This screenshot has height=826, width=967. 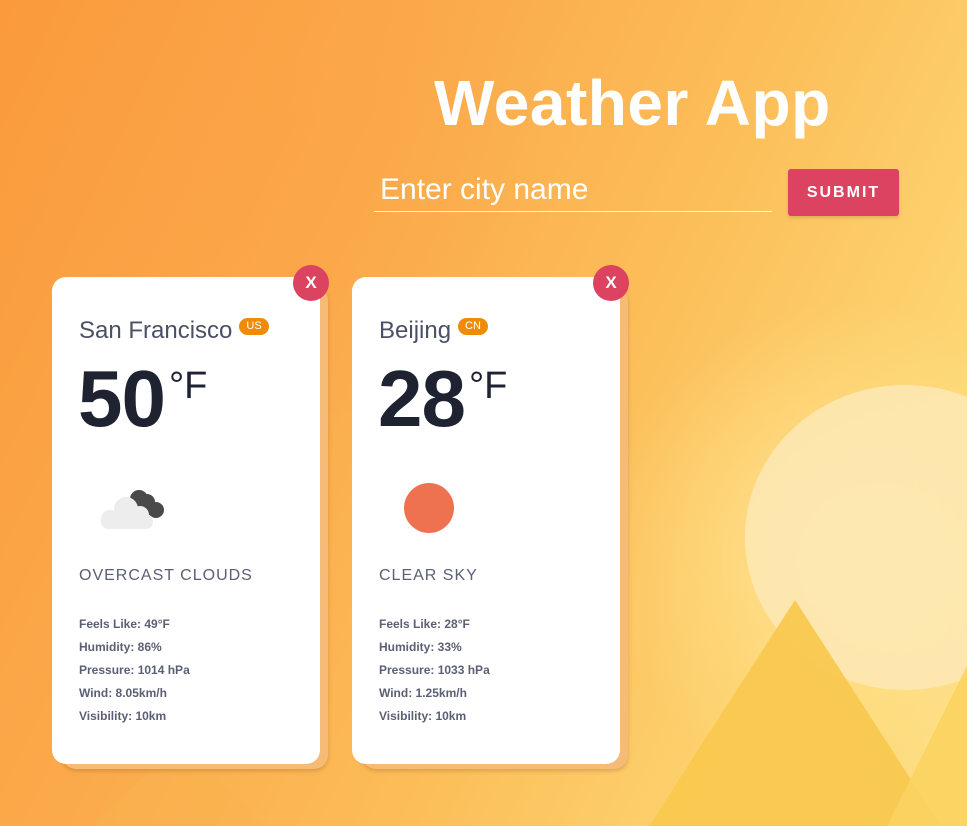 I want to click on feels-like: Feels Like: 28°F, so click(x=424, y=624).